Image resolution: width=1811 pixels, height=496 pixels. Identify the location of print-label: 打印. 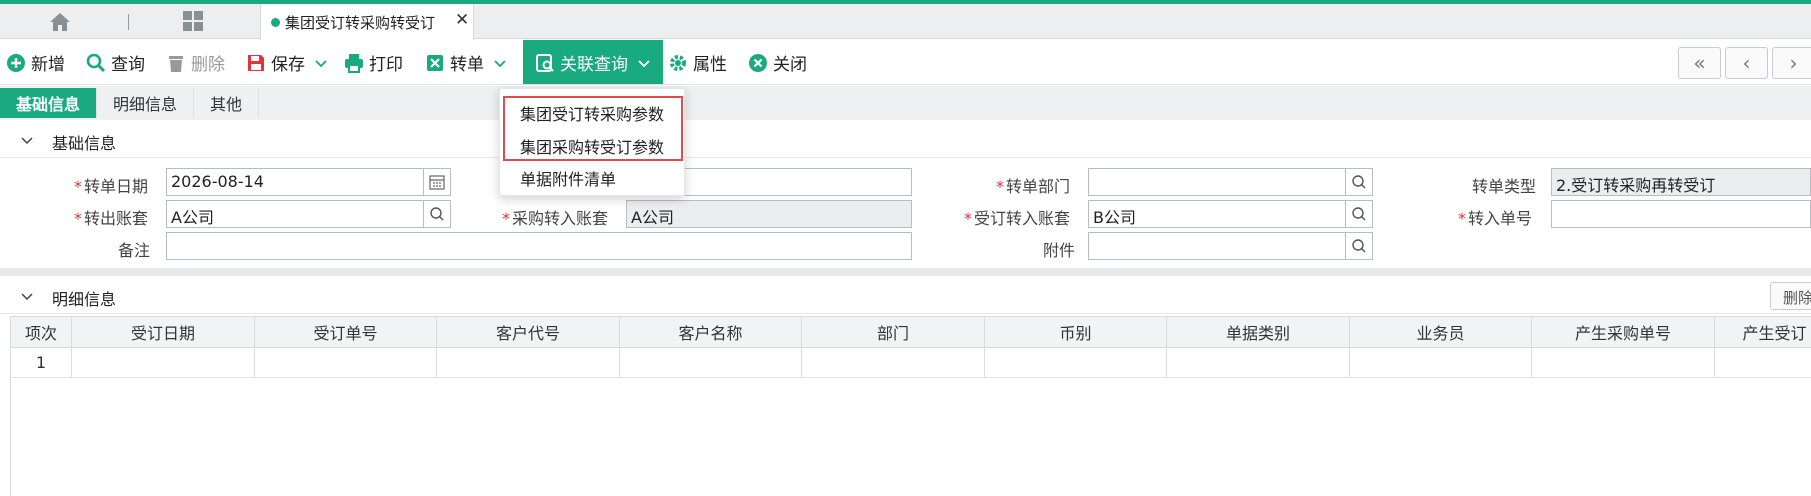
(386, 65).